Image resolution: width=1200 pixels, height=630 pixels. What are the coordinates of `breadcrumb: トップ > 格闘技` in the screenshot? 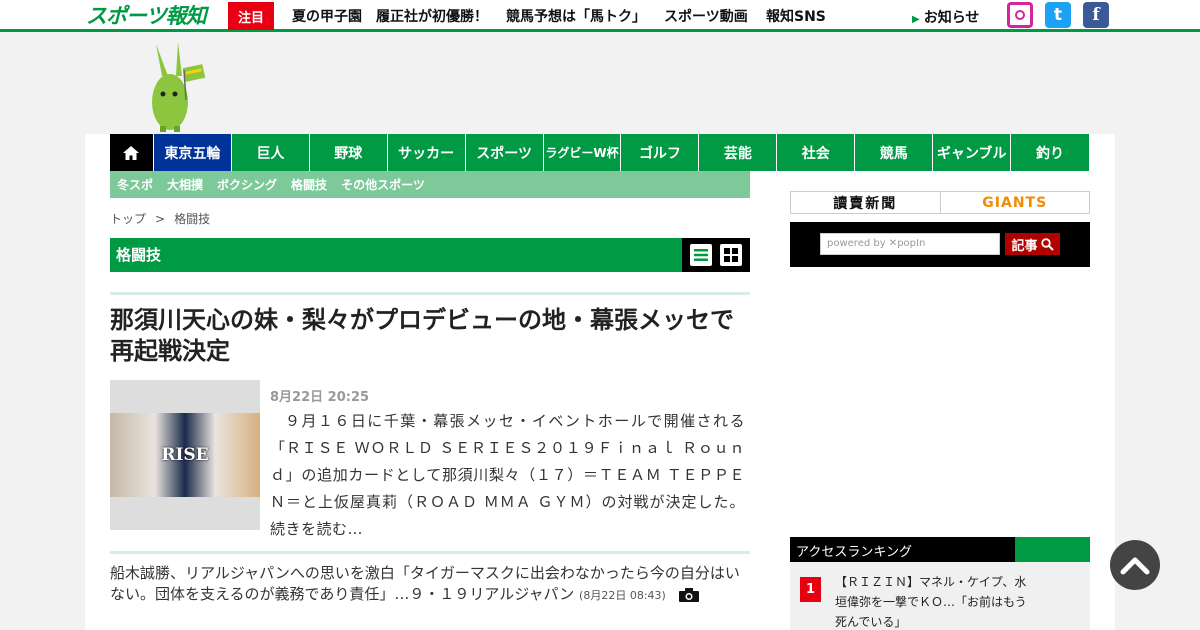 It's located at (160, 218).